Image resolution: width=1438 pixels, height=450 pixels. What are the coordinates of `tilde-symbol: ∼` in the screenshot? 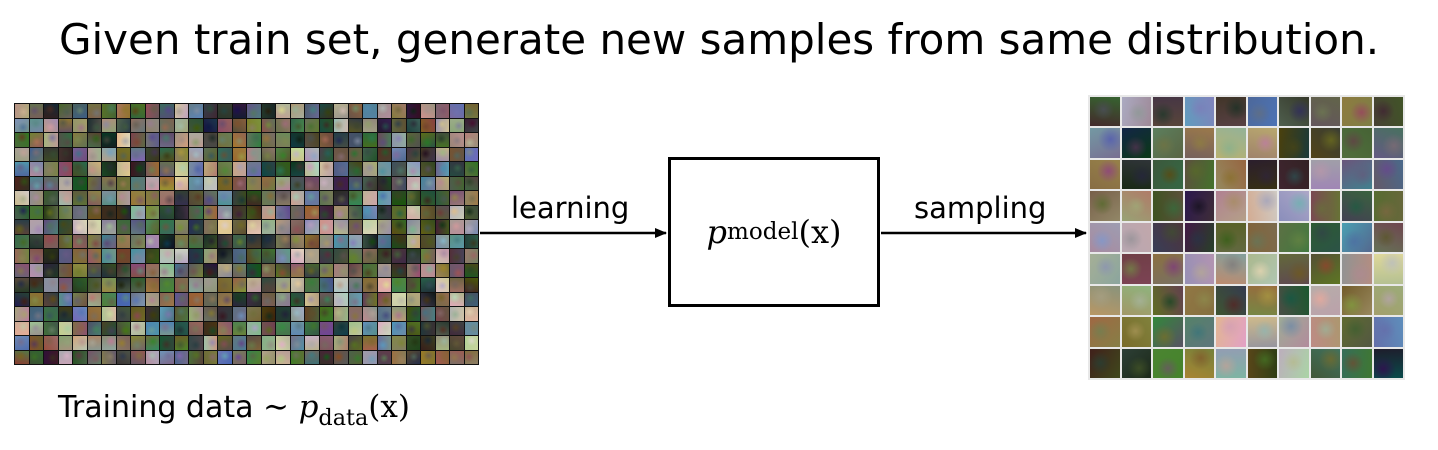 It's located at (276, 407).